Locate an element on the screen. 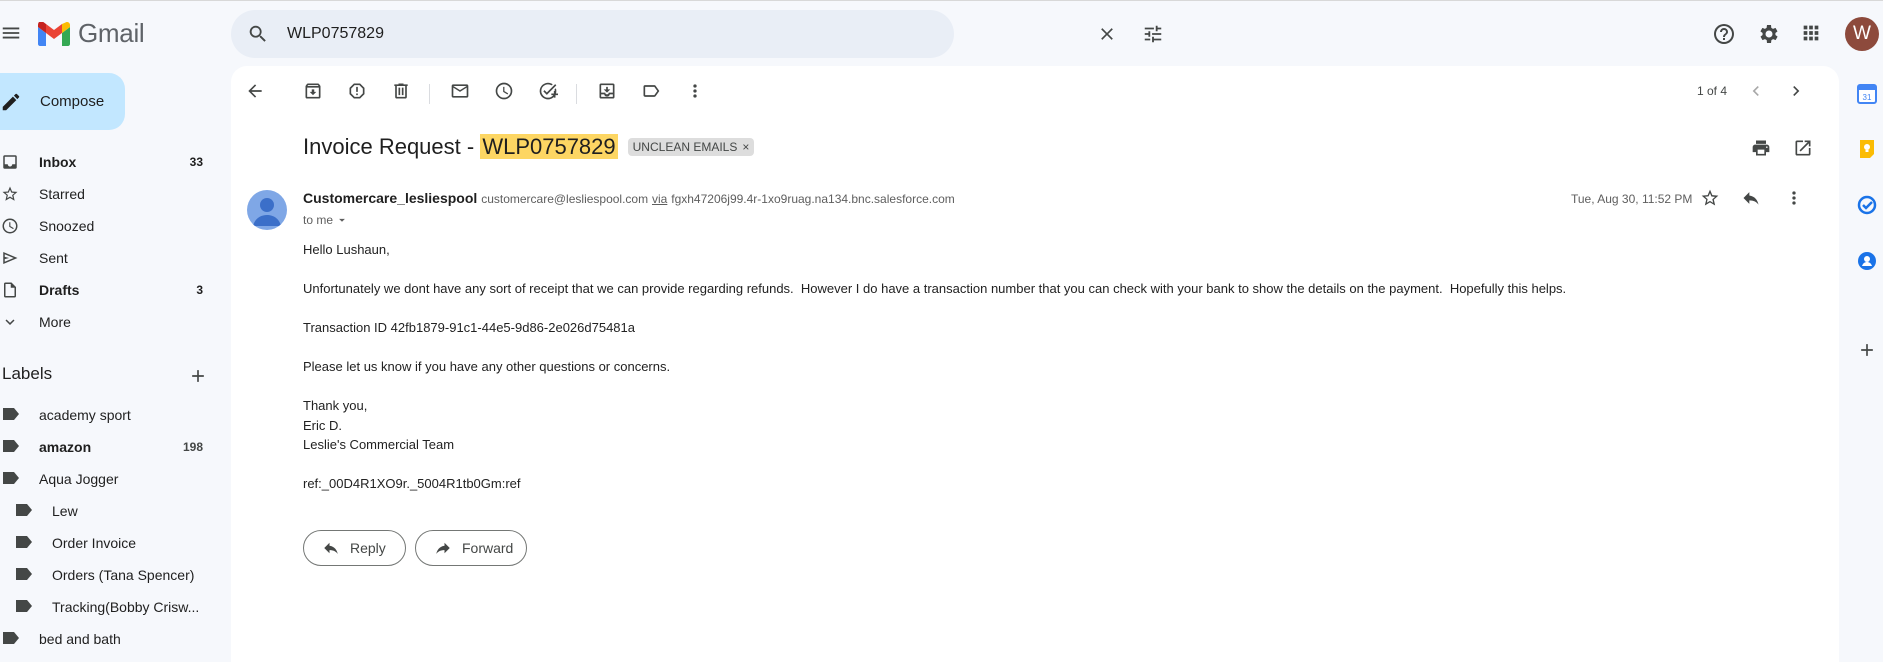 This screenshot has width=1883, height=662. back-arrow-icon is located at coordinates (255, 91).